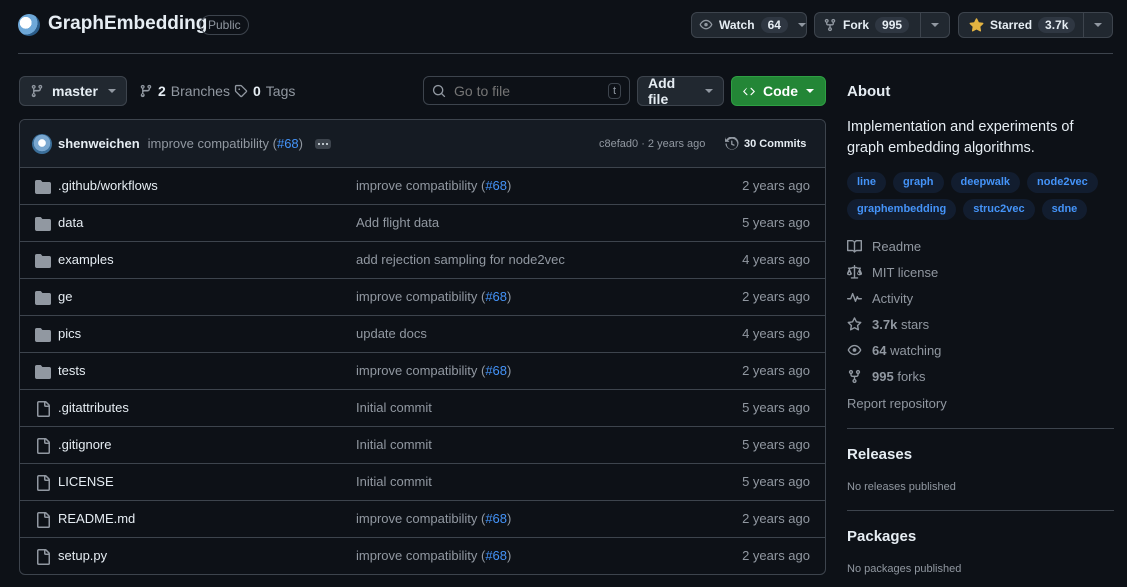 The width and height of the screenshot is (1127, 587). I want to click on activity-link: Activity, so click(880, 298).